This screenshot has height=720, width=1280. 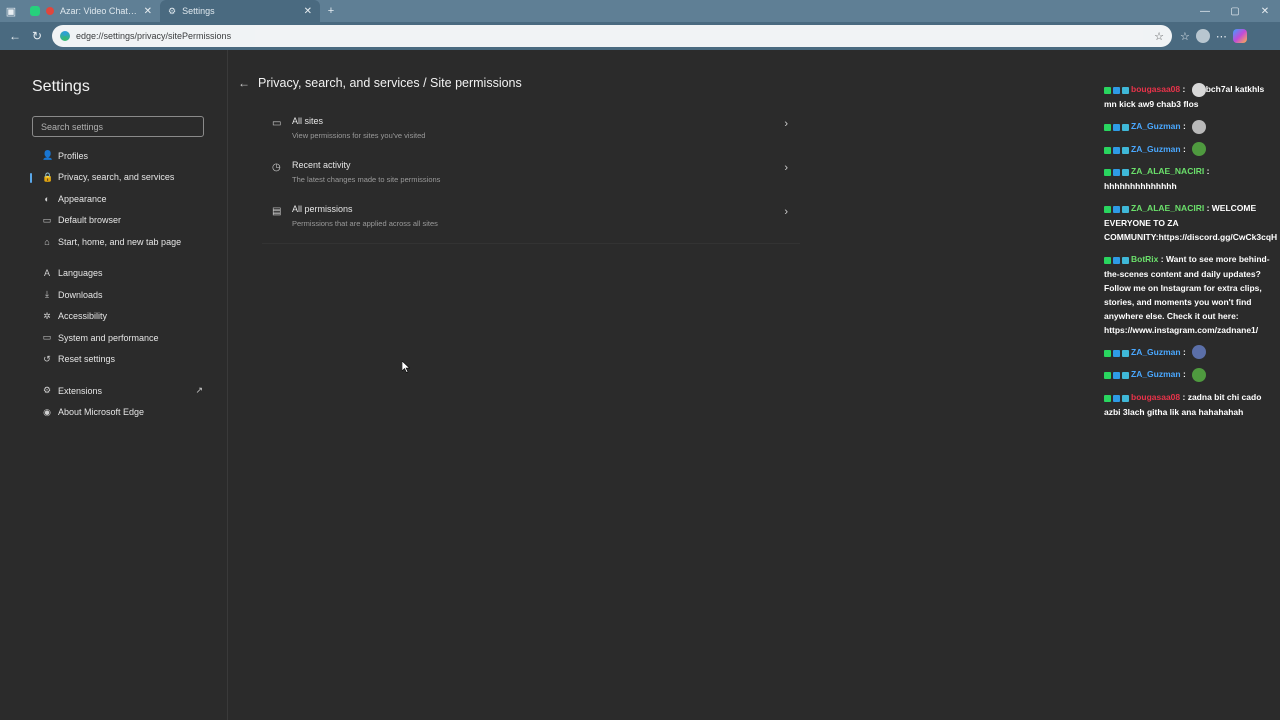 I want to click on sidebar-item-appearance: ◐ Appearance, so click(x=117, y=199).